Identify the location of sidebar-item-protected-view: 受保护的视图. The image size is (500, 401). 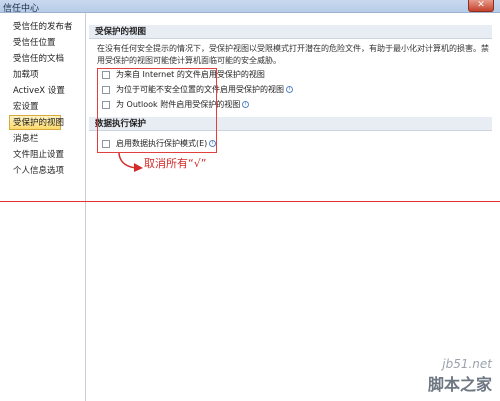
(36, 122).